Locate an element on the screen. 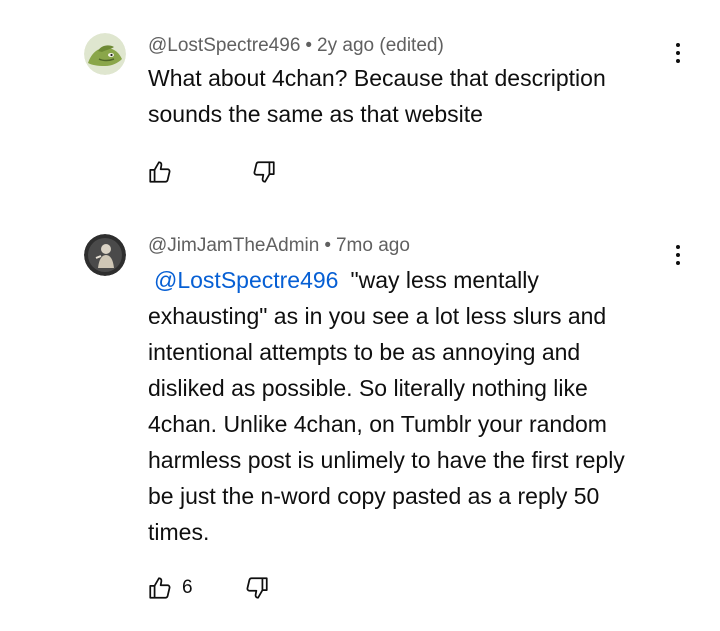  dark-figure-avatar-icon is located at coordinates (105, 255).